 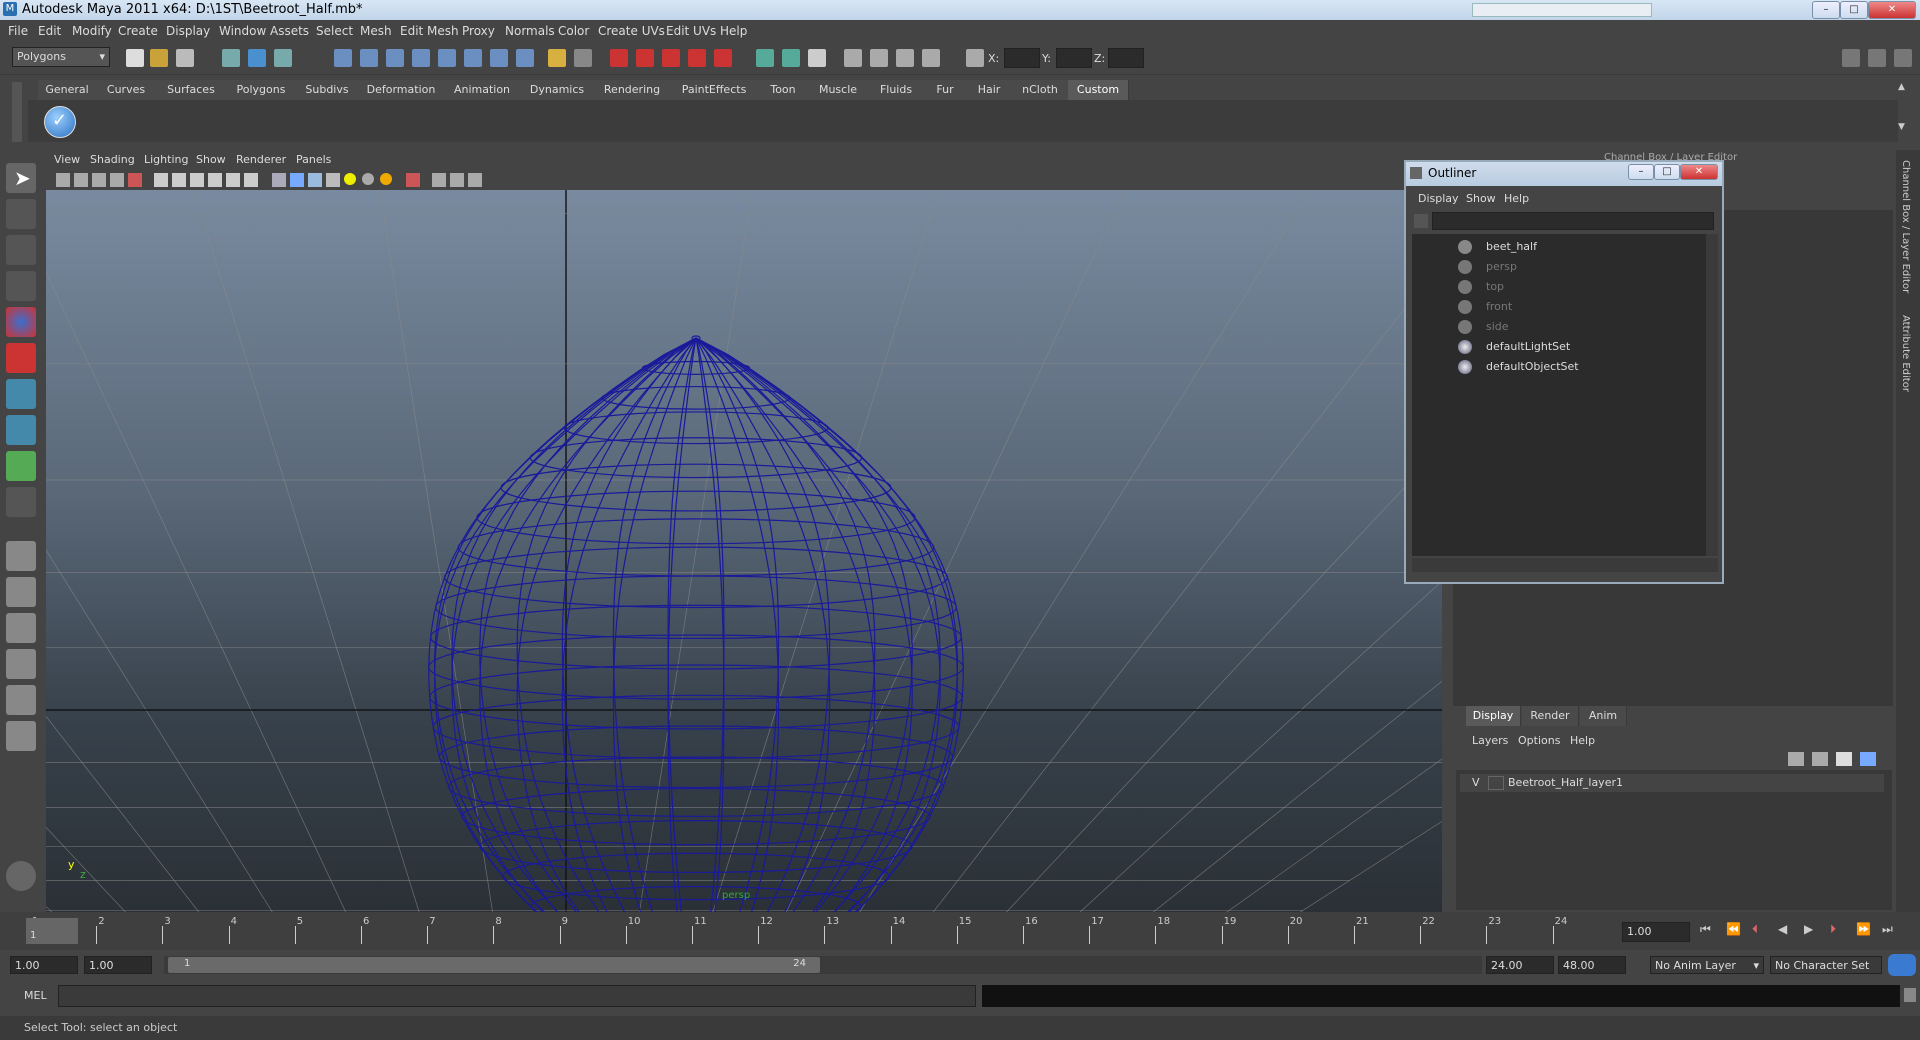 What do you see at coordinates (482, 90) in the screenshot?
I see `tab-animation: Animation` at bounding box center [482, 90].